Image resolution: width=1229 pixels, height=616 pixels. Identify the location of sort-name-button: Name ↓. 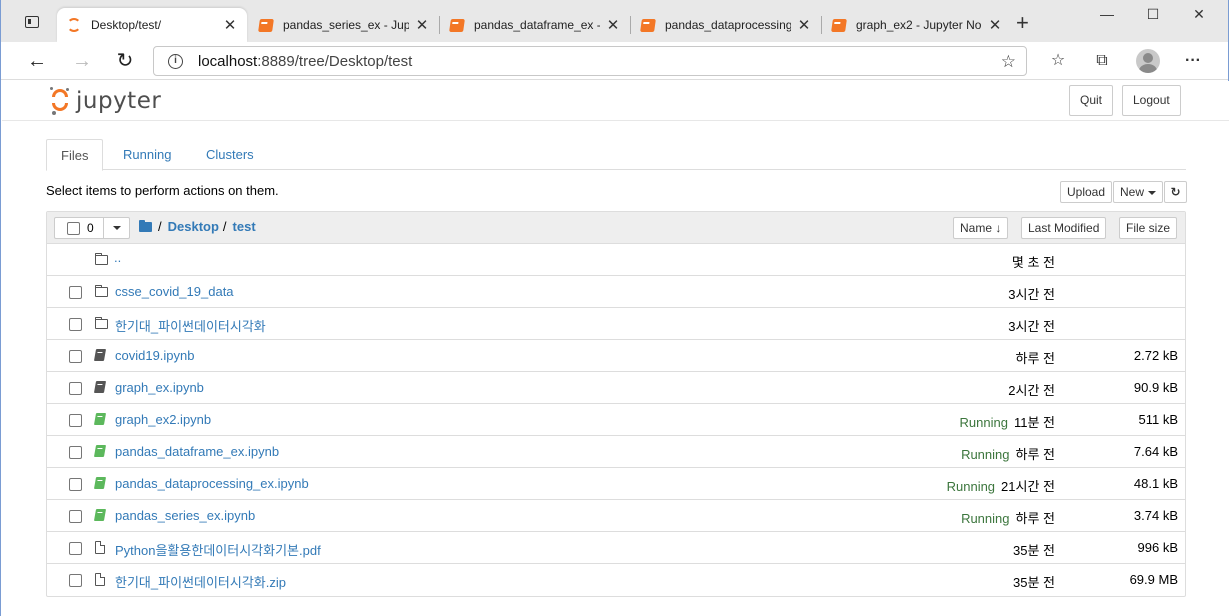
(981, 228).